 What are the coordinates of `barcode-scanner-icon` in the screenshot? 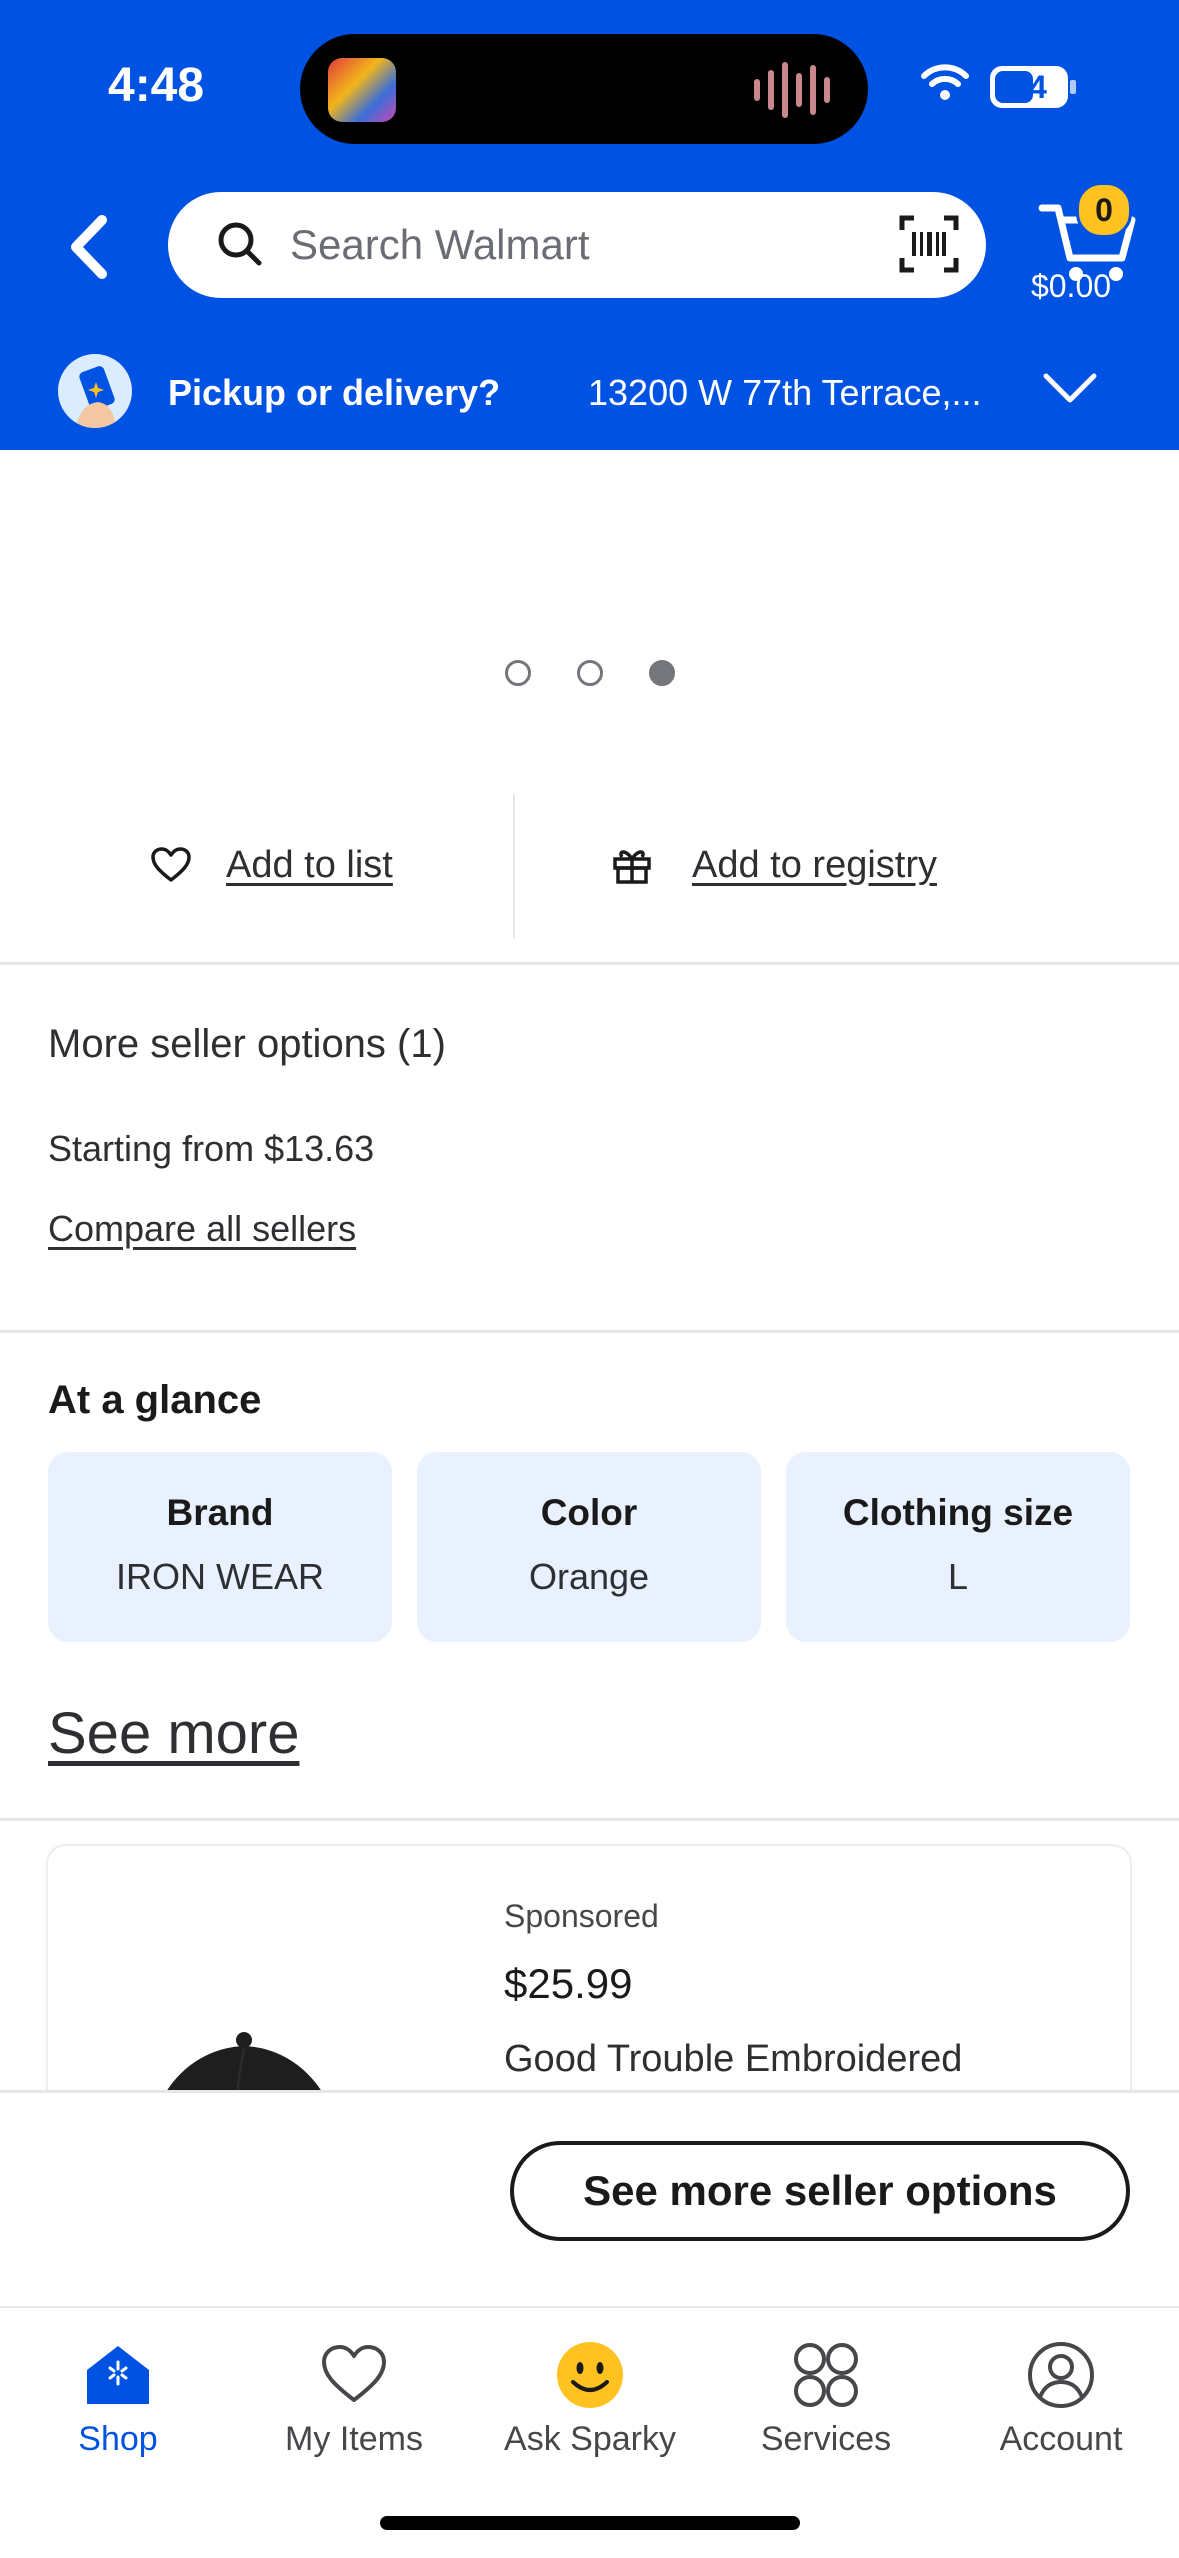 It's located at (929, 244).